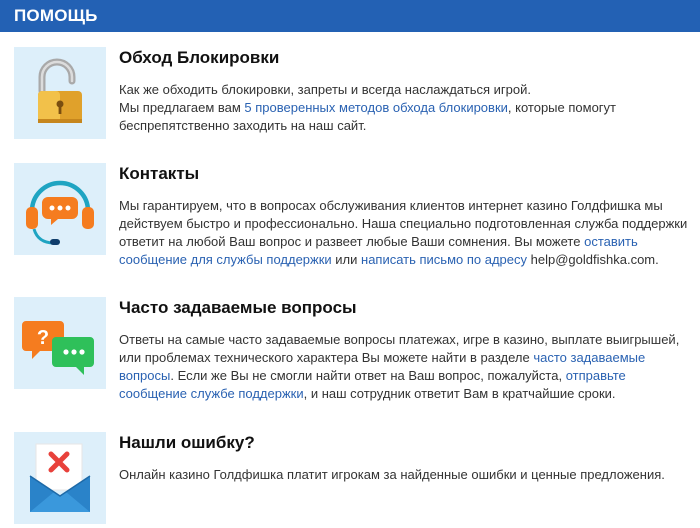 Image resolution: width=700 pixels, height=528 pixels. I want to click on section-title: Нашли ошибку?, so click(187, 442).